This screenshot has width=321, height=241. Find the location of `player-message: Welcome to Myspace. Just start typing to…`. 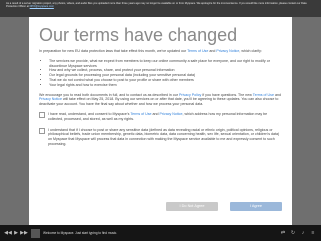

player-message: Welcome to Myspace. Just start typing to… is located at coordinates (80, 233).